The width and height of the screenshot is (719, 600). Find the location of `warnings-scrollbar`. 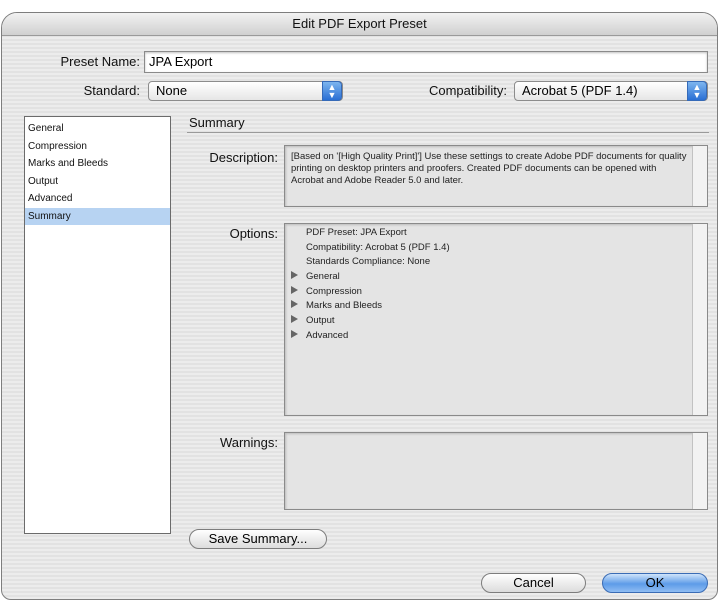

warnings-scrollbar is located at coordinates (699, 471).